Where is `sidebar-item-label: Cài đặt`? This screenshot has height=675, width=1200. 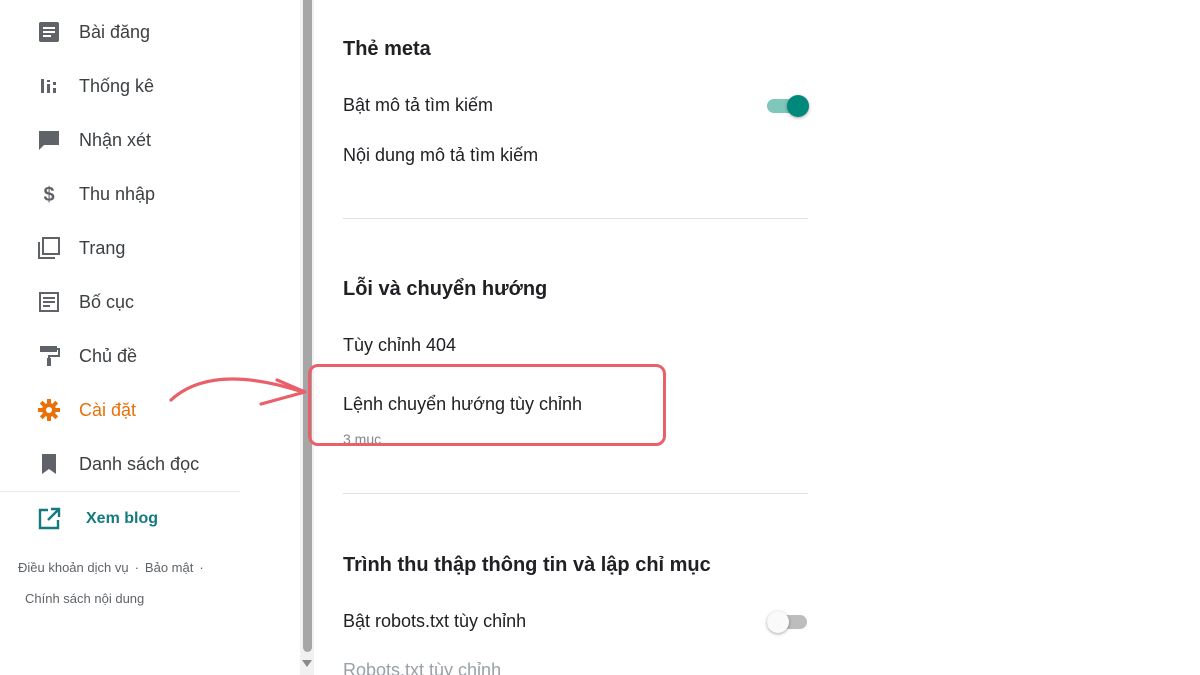
sidebar-item-label: Cài đặt is located at coordinates (108, 409).